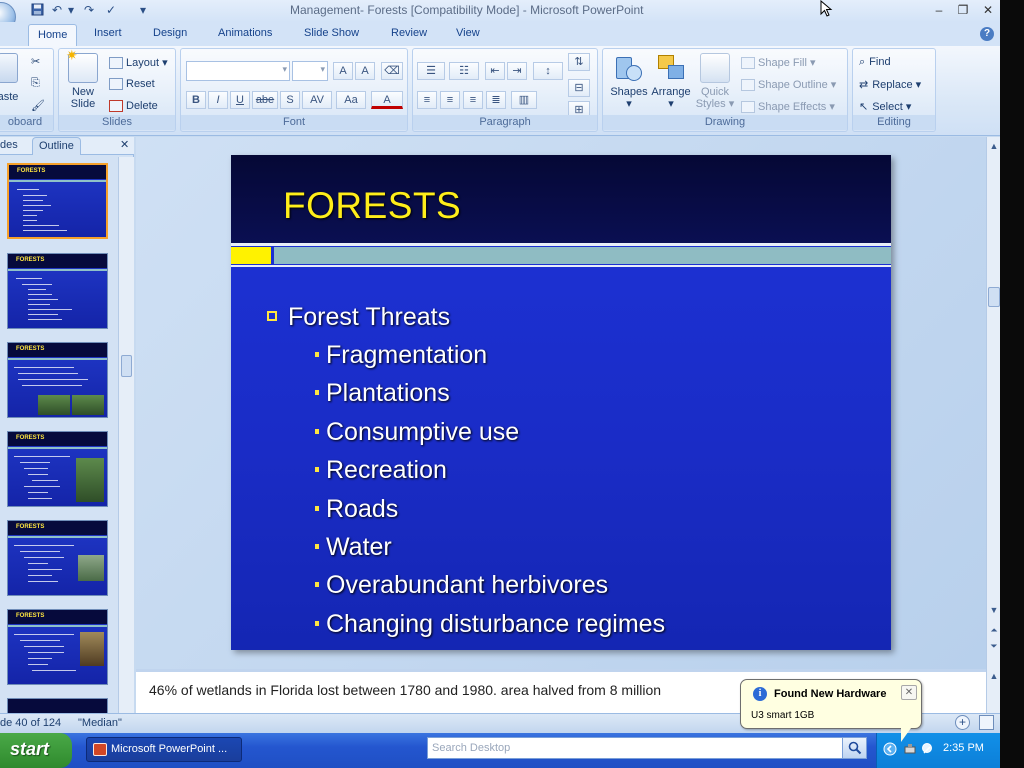 This screenshot has width=1024, height=768. I want to click on sub-bullet: Plantations, so click(382, 393).